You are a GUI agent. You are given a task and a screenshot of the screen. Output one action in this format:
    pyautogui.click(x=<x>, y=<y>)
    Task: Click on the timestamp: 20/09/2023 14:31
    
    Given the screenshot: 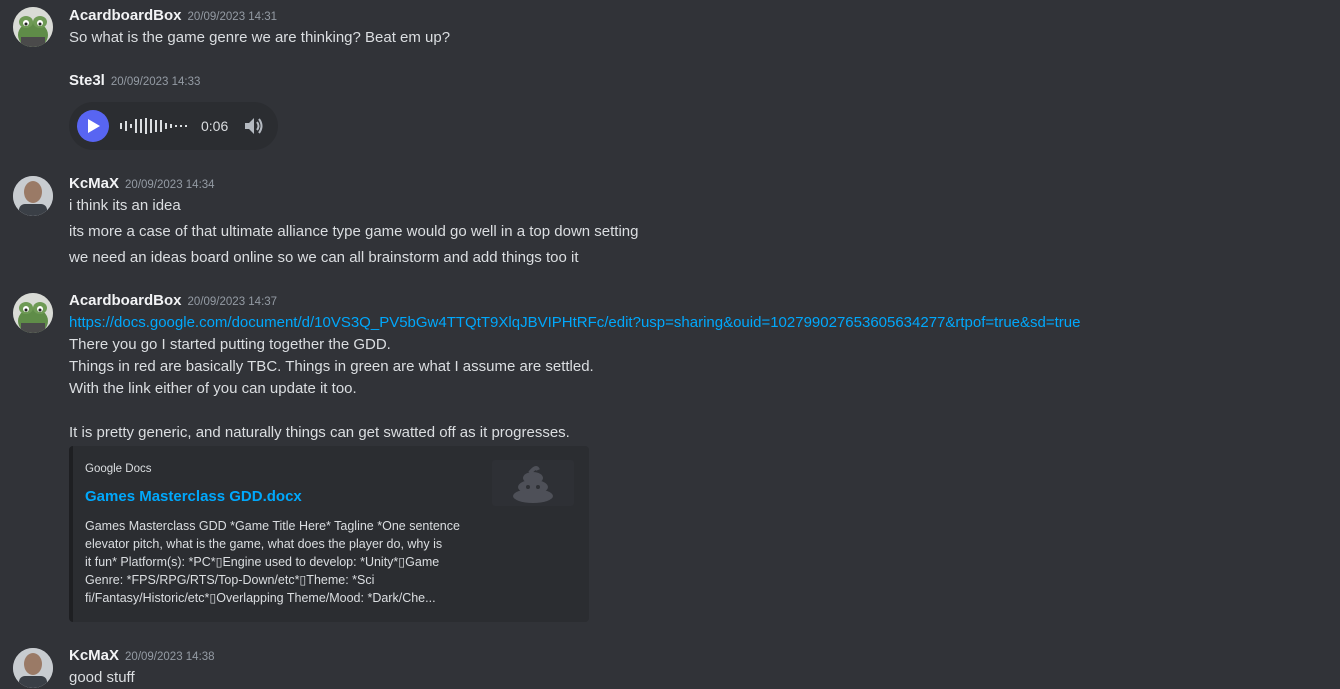 What is the action you would take?
    pyautogui.click(x=232, y=17)
    